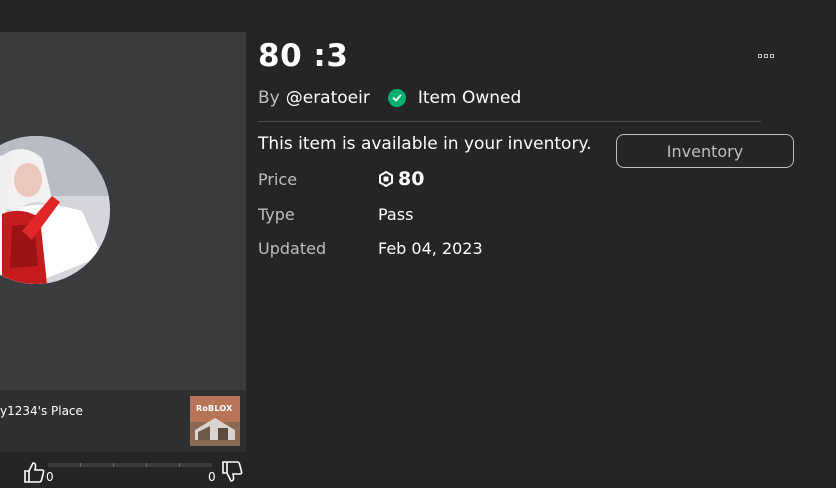  Describe the element at coordinates (386, 179) in the screenshot. I see `robux-icon` at that location.